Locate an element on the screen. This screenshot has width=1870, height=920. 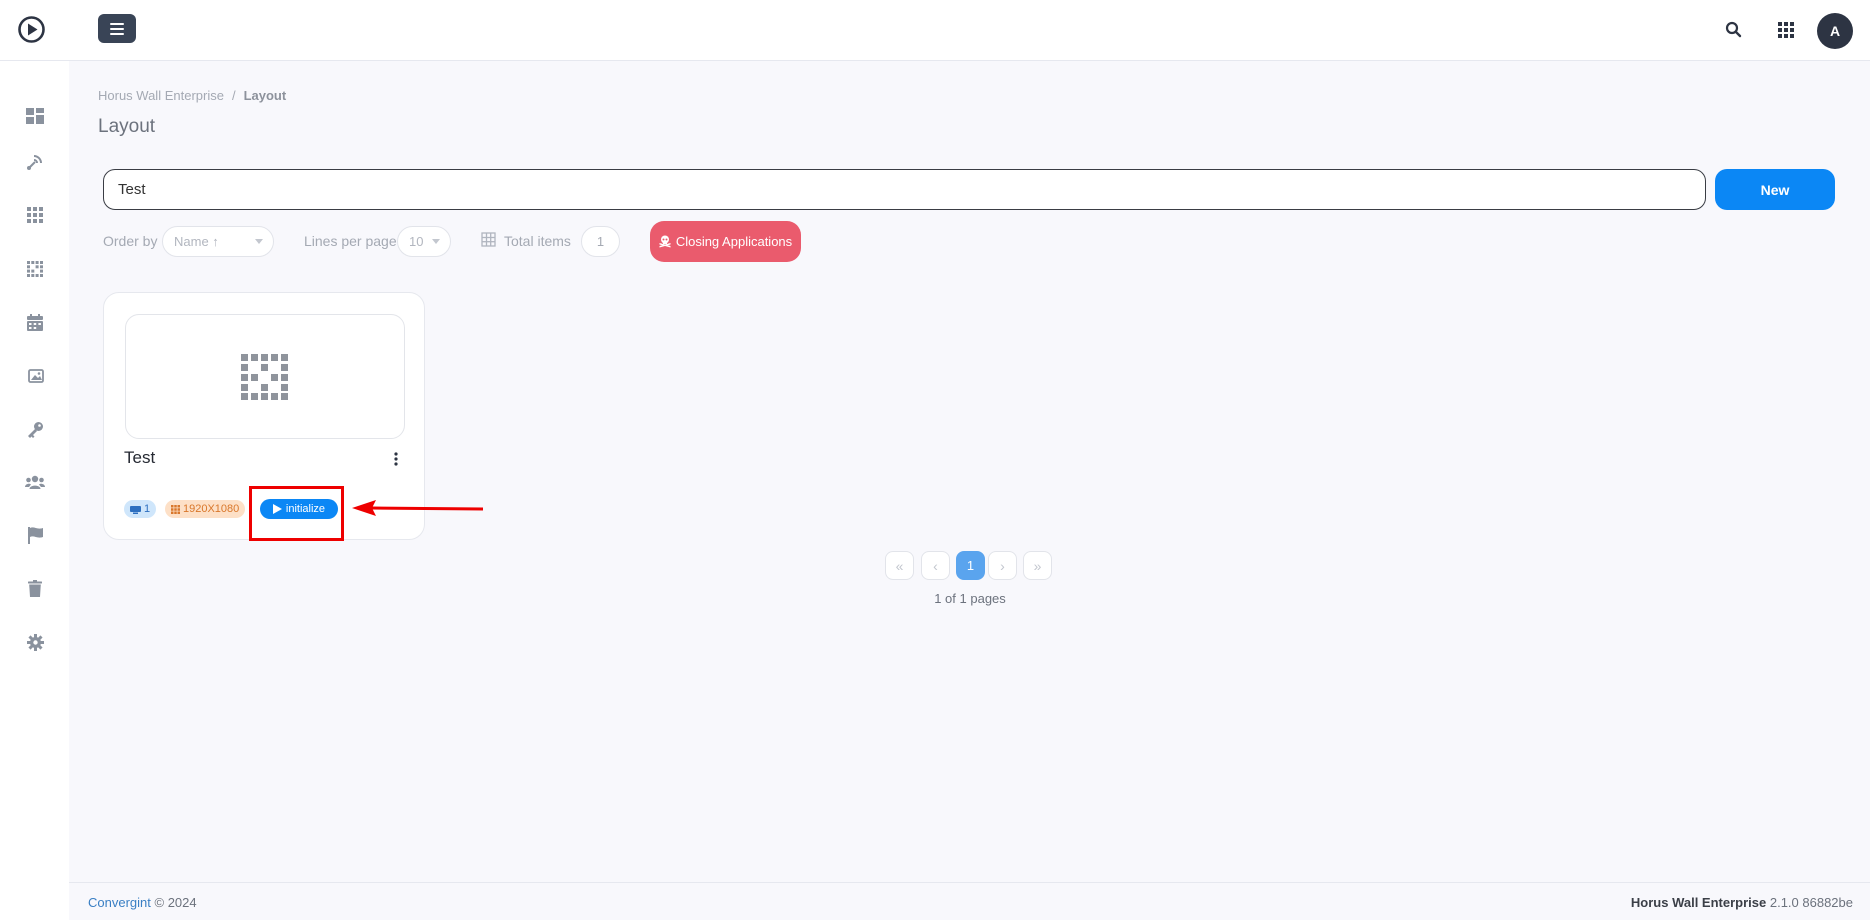
total-items-count: 1 is located at coordinates (600, 241).